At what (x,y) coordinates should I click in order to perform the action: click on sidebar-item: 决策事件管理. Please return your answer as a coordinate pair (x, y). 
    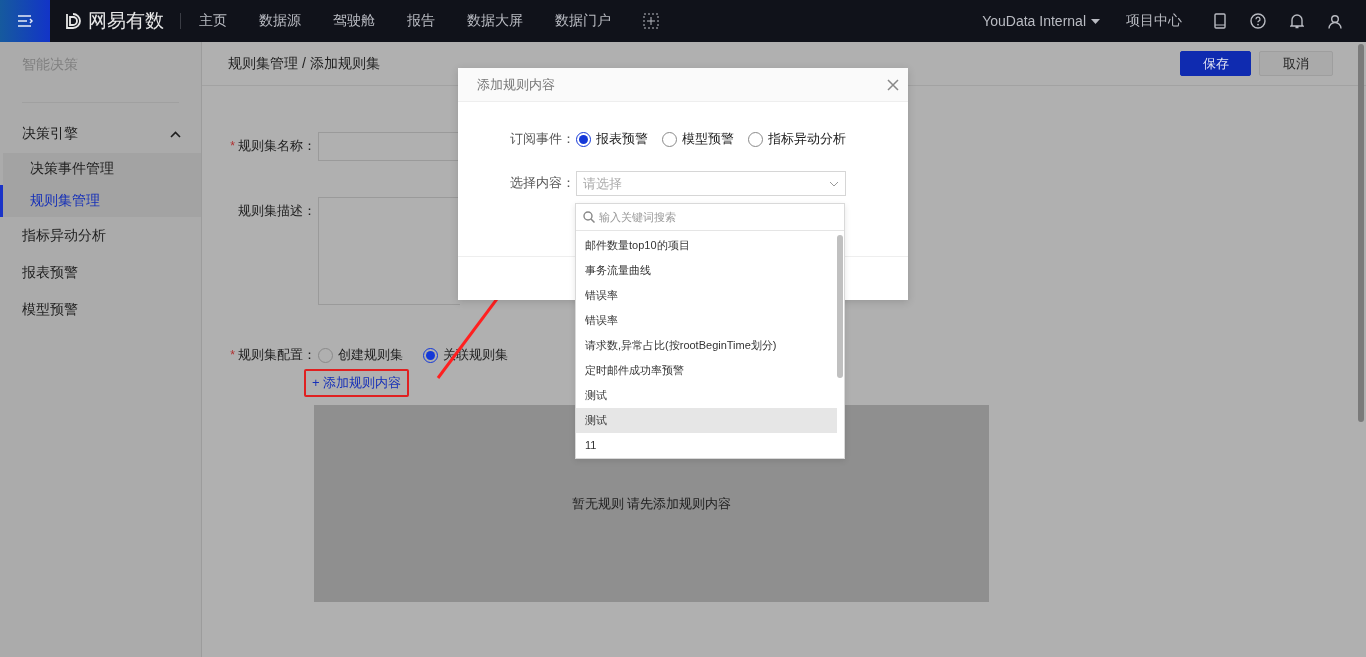
    Looking at the image, I should click on (102, 169).